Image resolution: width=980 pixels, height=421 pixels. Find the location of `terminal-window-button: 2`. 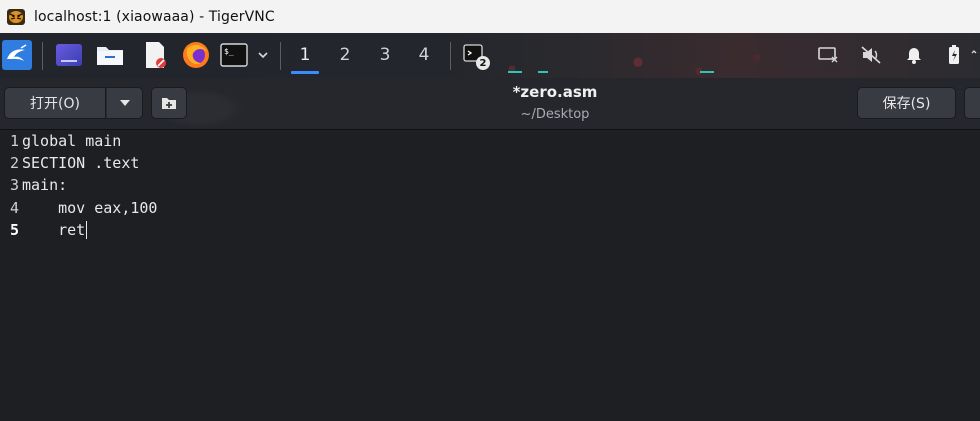

terminal-window-button: 2 is located at coordinates (476, 55).